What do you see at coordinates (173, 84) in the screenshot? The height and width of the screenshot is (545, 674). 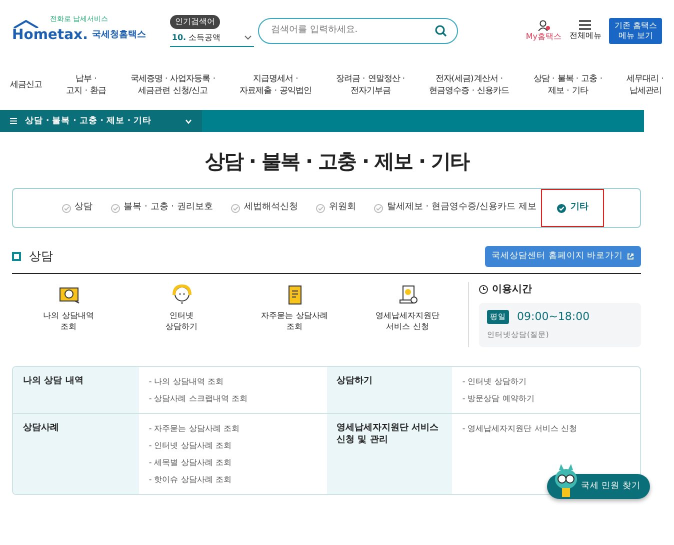 I see `nav-menu-item: 국세증명 · 사업자등록 · 세금관련 신청/신고` at bounding box center [173, 84].